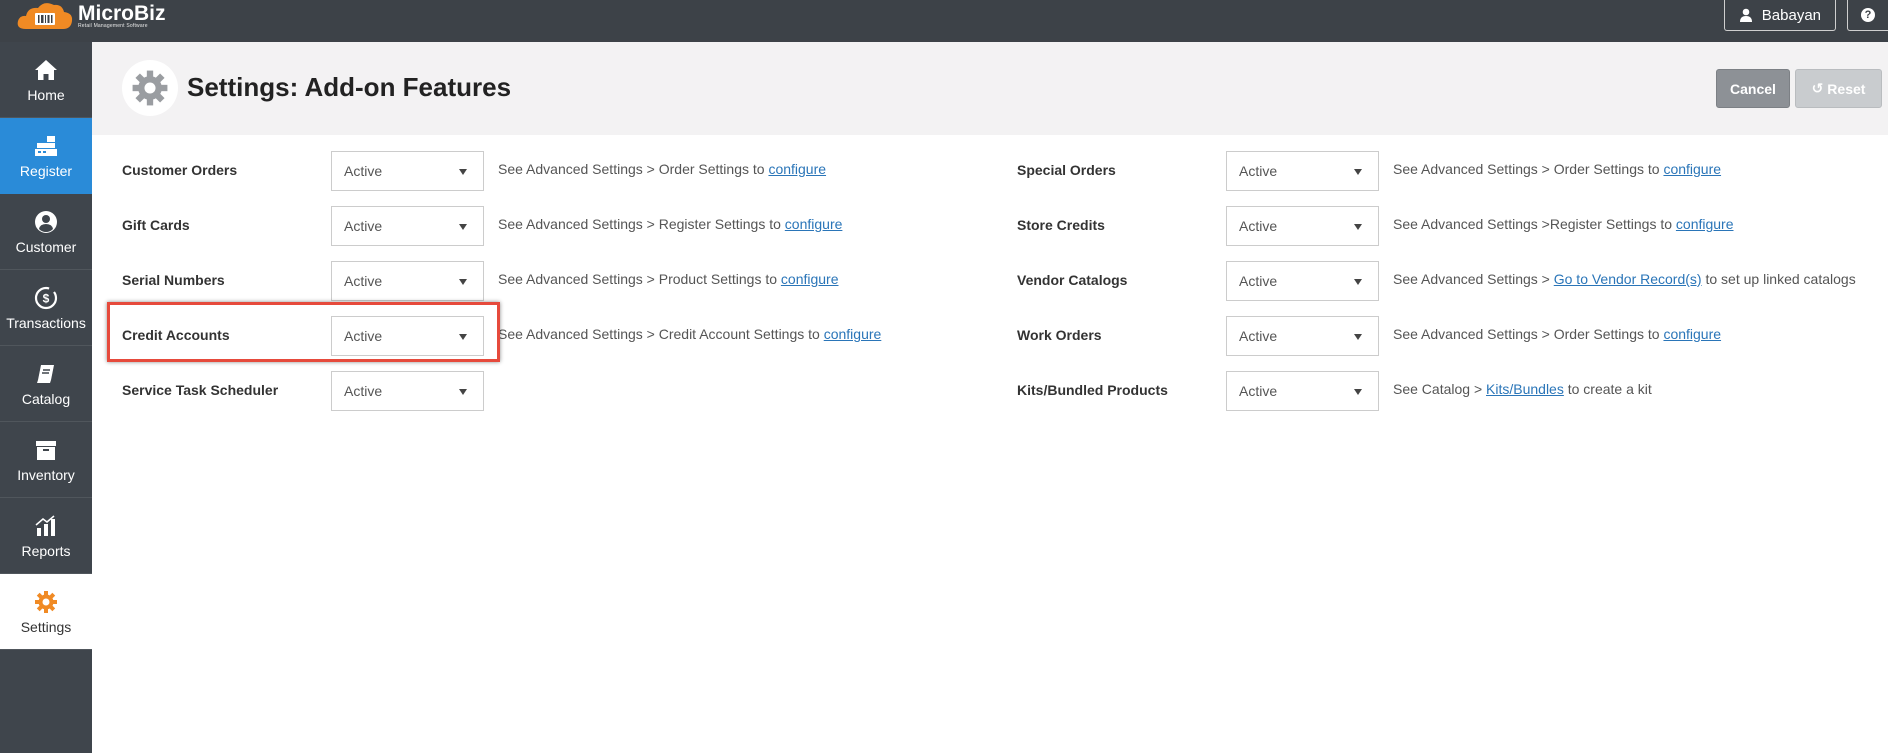 This screenshot has height=753, width=1888. I want to click on transactions-icon: $, so click(46, 298).